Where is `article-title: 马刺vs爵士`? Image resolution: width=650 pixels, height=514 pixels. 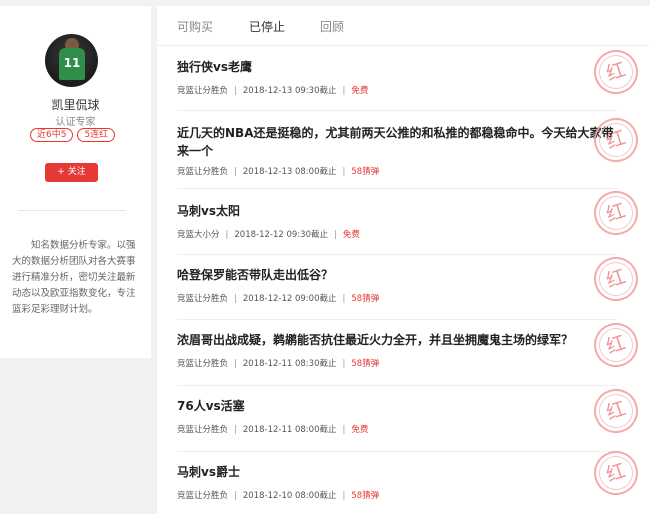
article-title: 马刺vs爵士 is located at coordinates (397, 472).